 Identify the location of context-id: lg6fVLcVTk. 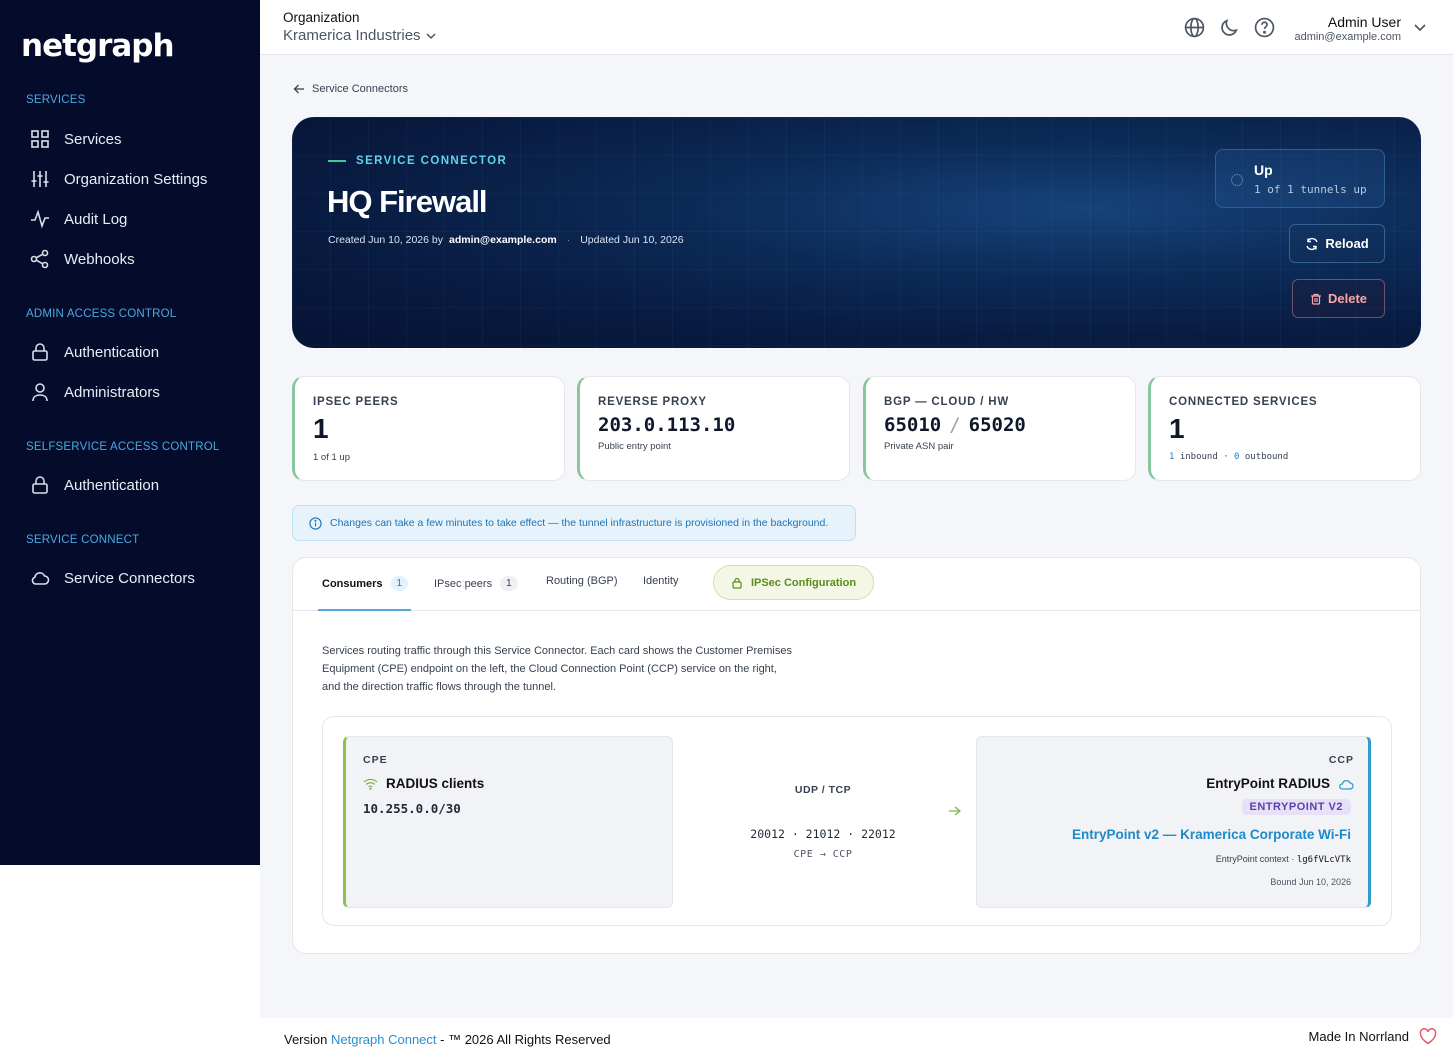
(1323, 860).